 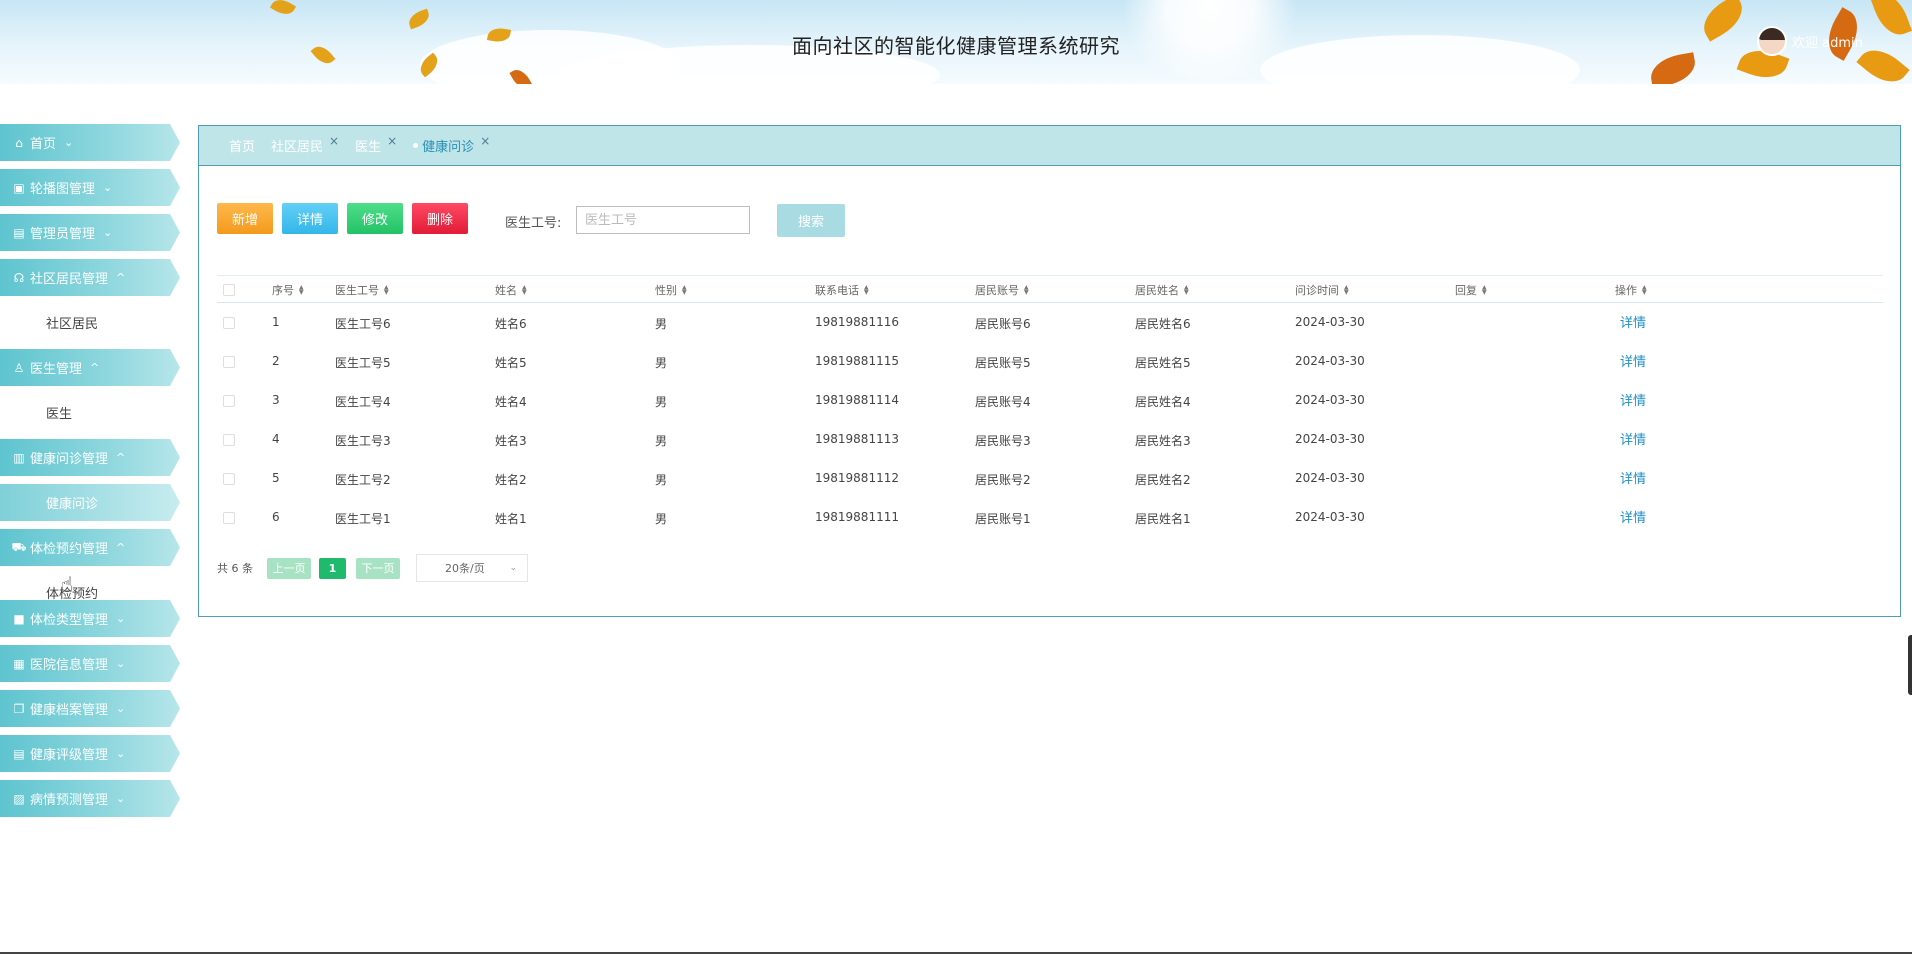 I want to click on tab-doctors: 医生 ×, so click(x=376, y=145).